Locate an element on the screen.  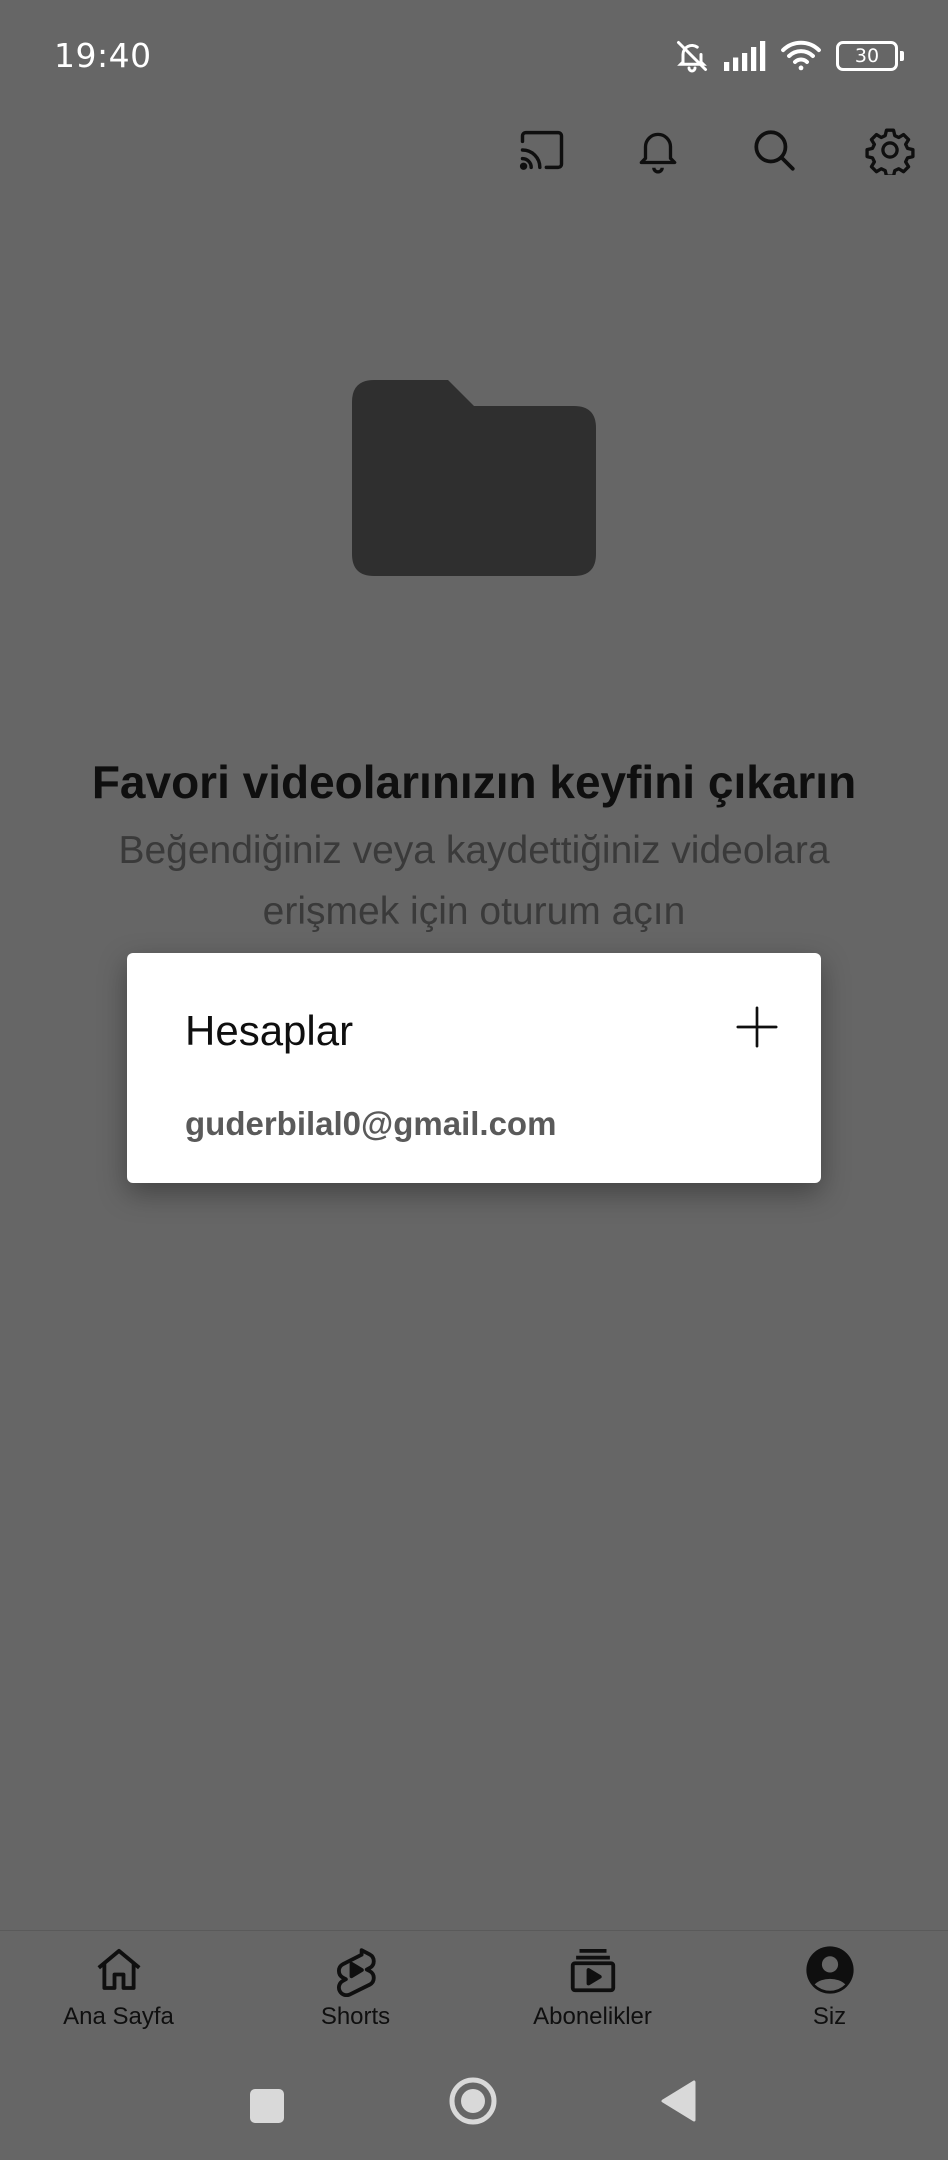
system-nav-bar is located at coordinates (474, 2105).